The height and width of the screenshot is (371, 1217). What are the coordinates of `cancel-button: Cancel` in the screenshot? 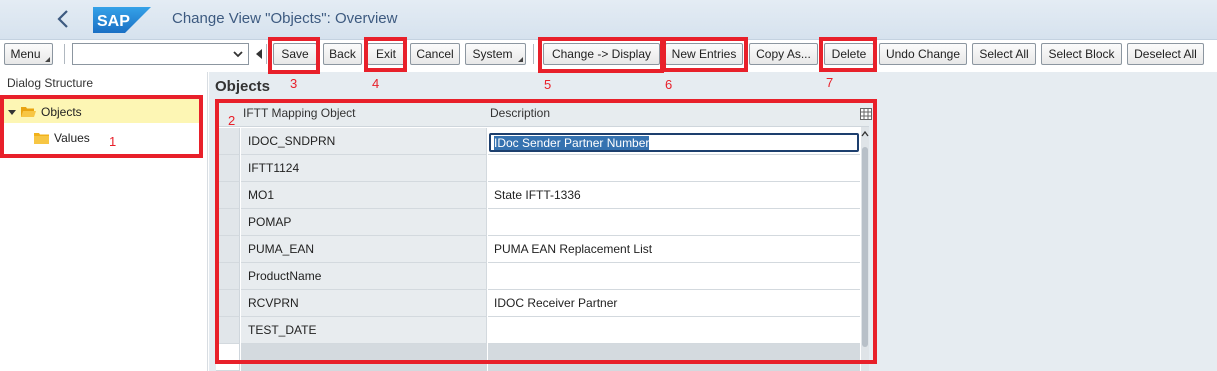 It's located at (435, 54).